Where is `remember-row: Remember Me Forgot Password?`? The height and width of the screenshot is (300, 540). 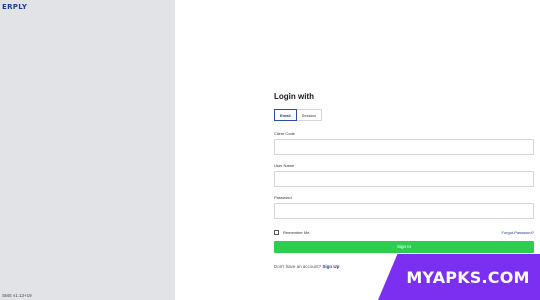
remember-row: Remember Me Forgot Password? is located at coordinates (404, 232).